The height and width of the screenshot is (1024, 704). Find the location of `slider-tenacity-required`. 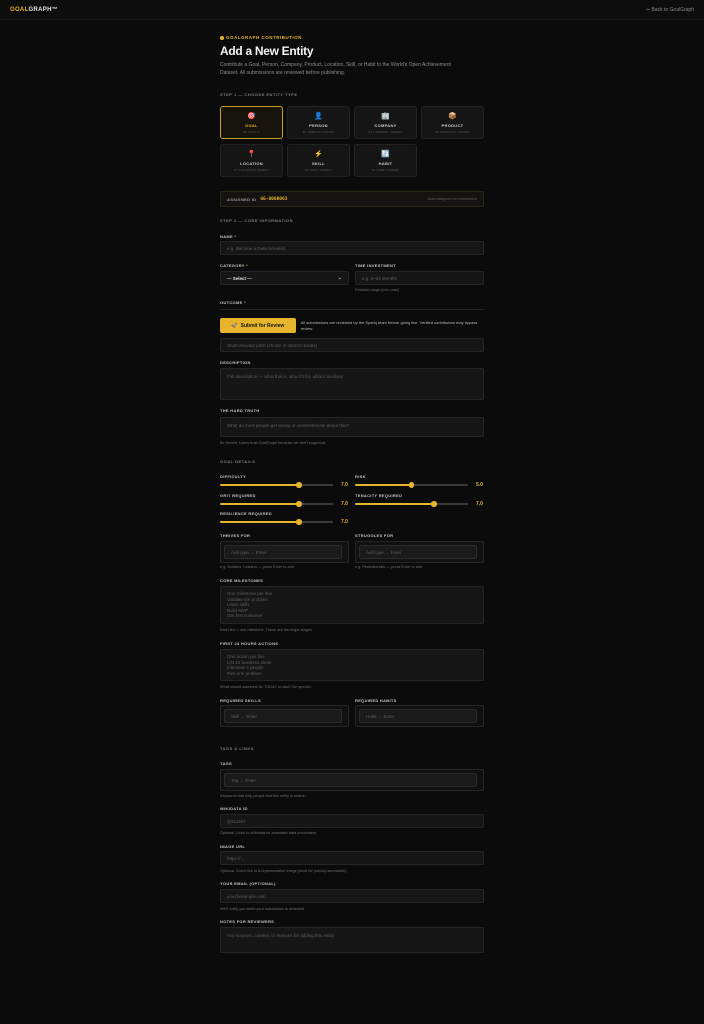

slider-tenacity-required is located at coordinates (411, 504).